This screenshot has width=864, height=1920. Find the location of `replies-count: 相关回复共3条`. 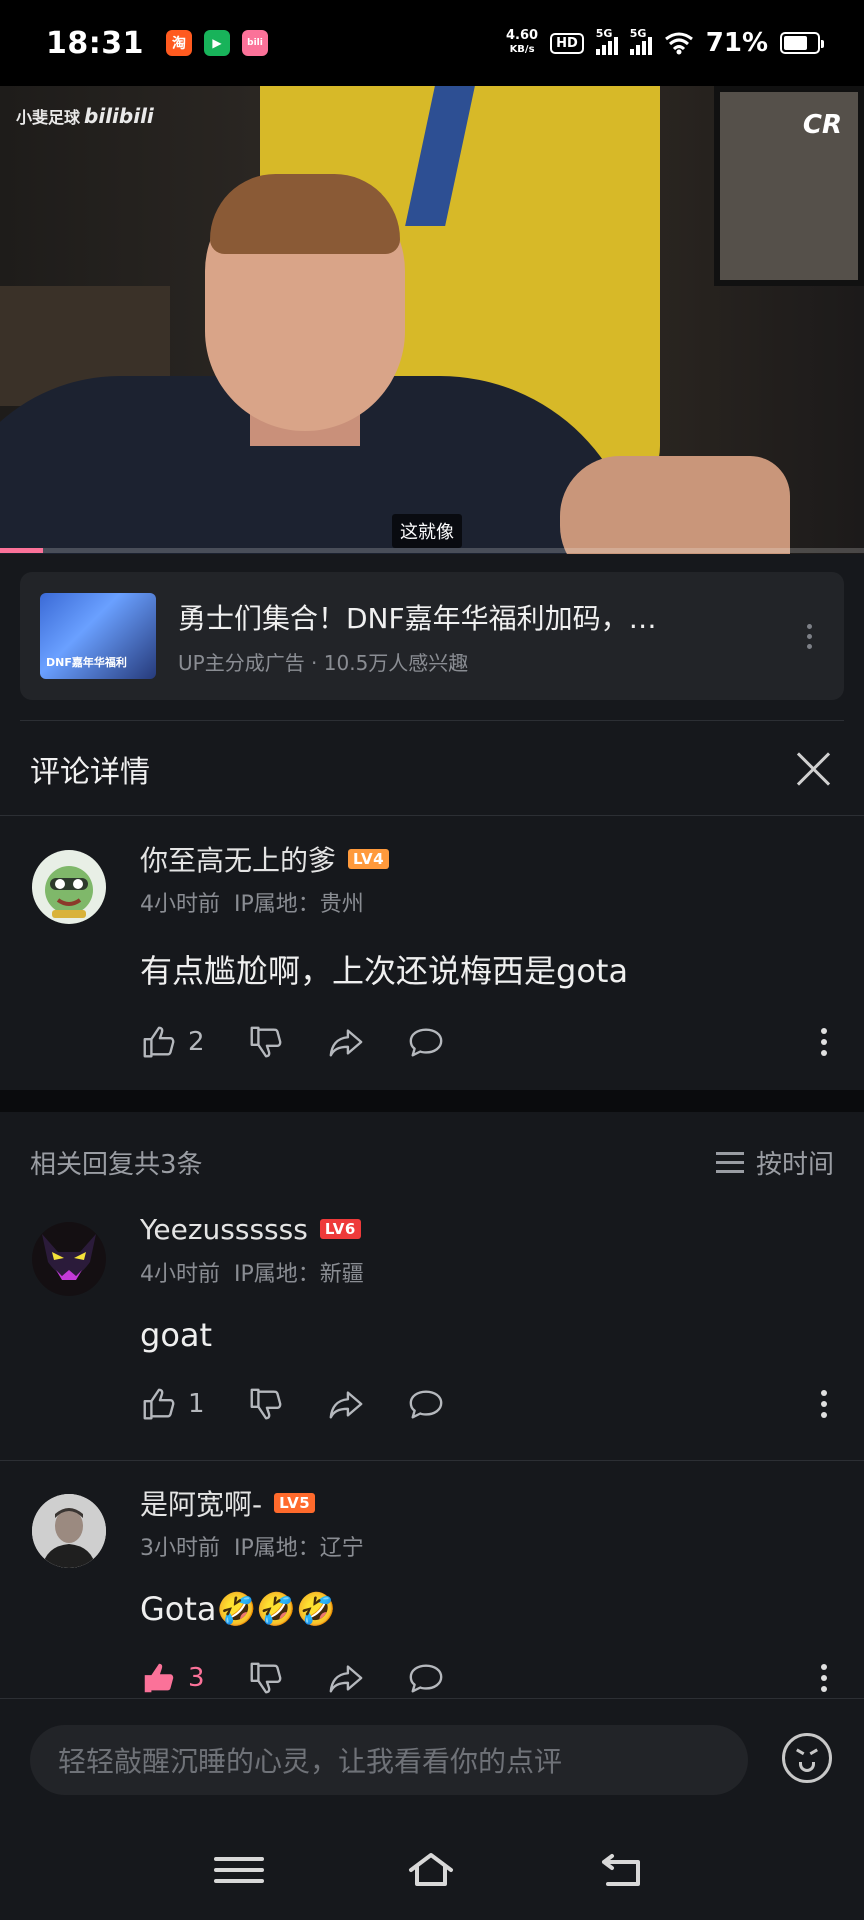

replies-count: 相关回复共3条 is located at coordinates (116, 1164).